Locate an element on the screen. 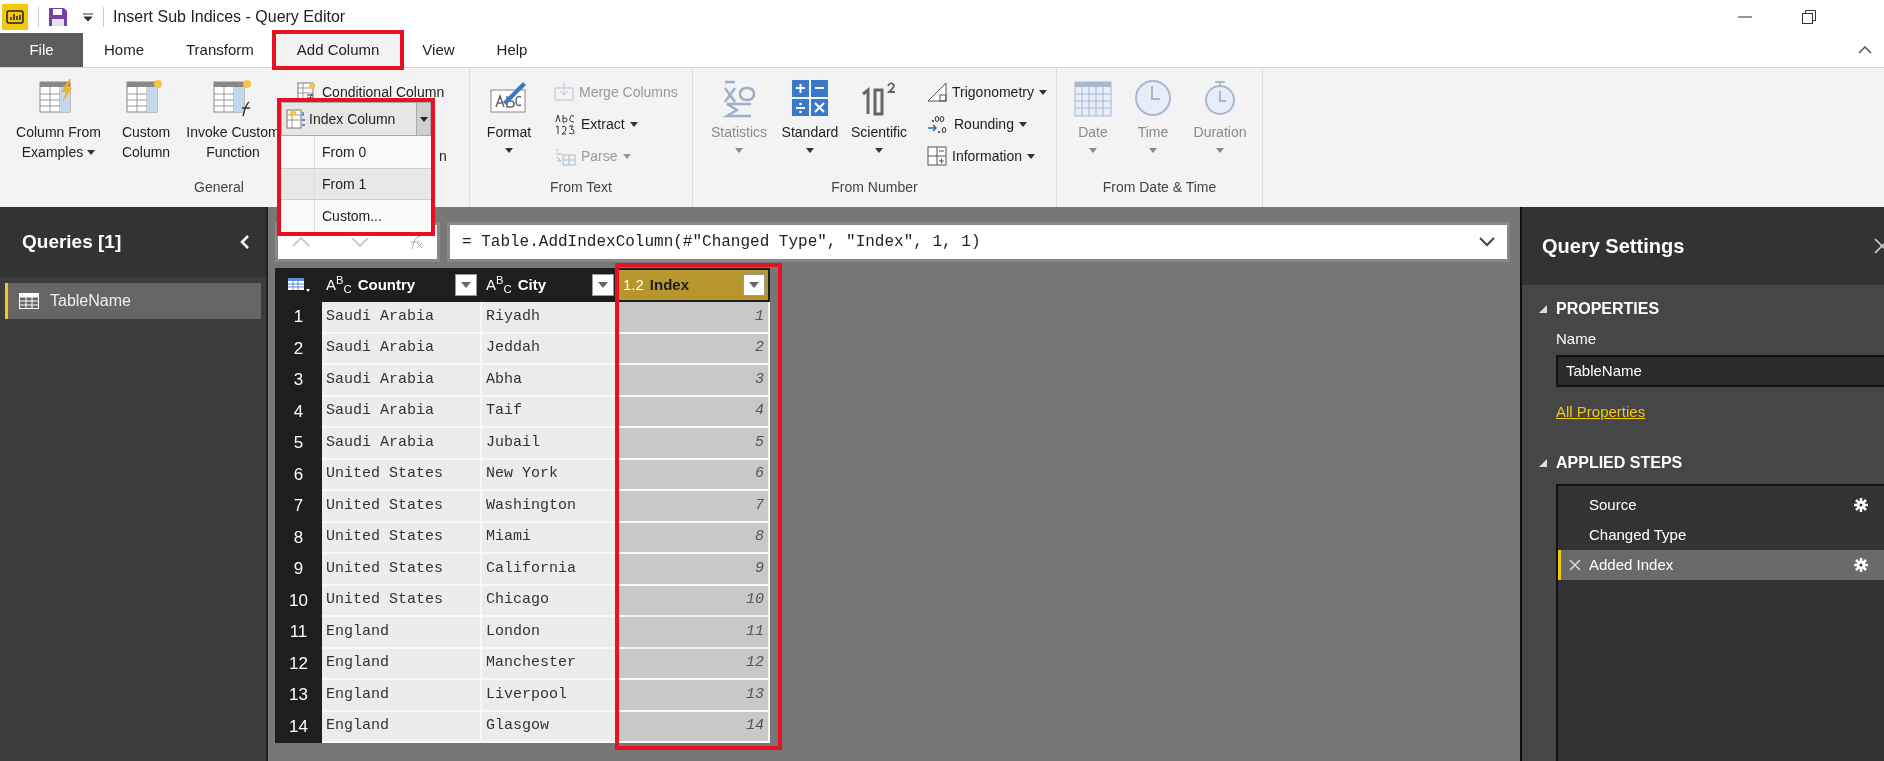 This screenshot has width=1884, height=761. section-heading: PROPERTIES is located at coordinates (1608, 309).